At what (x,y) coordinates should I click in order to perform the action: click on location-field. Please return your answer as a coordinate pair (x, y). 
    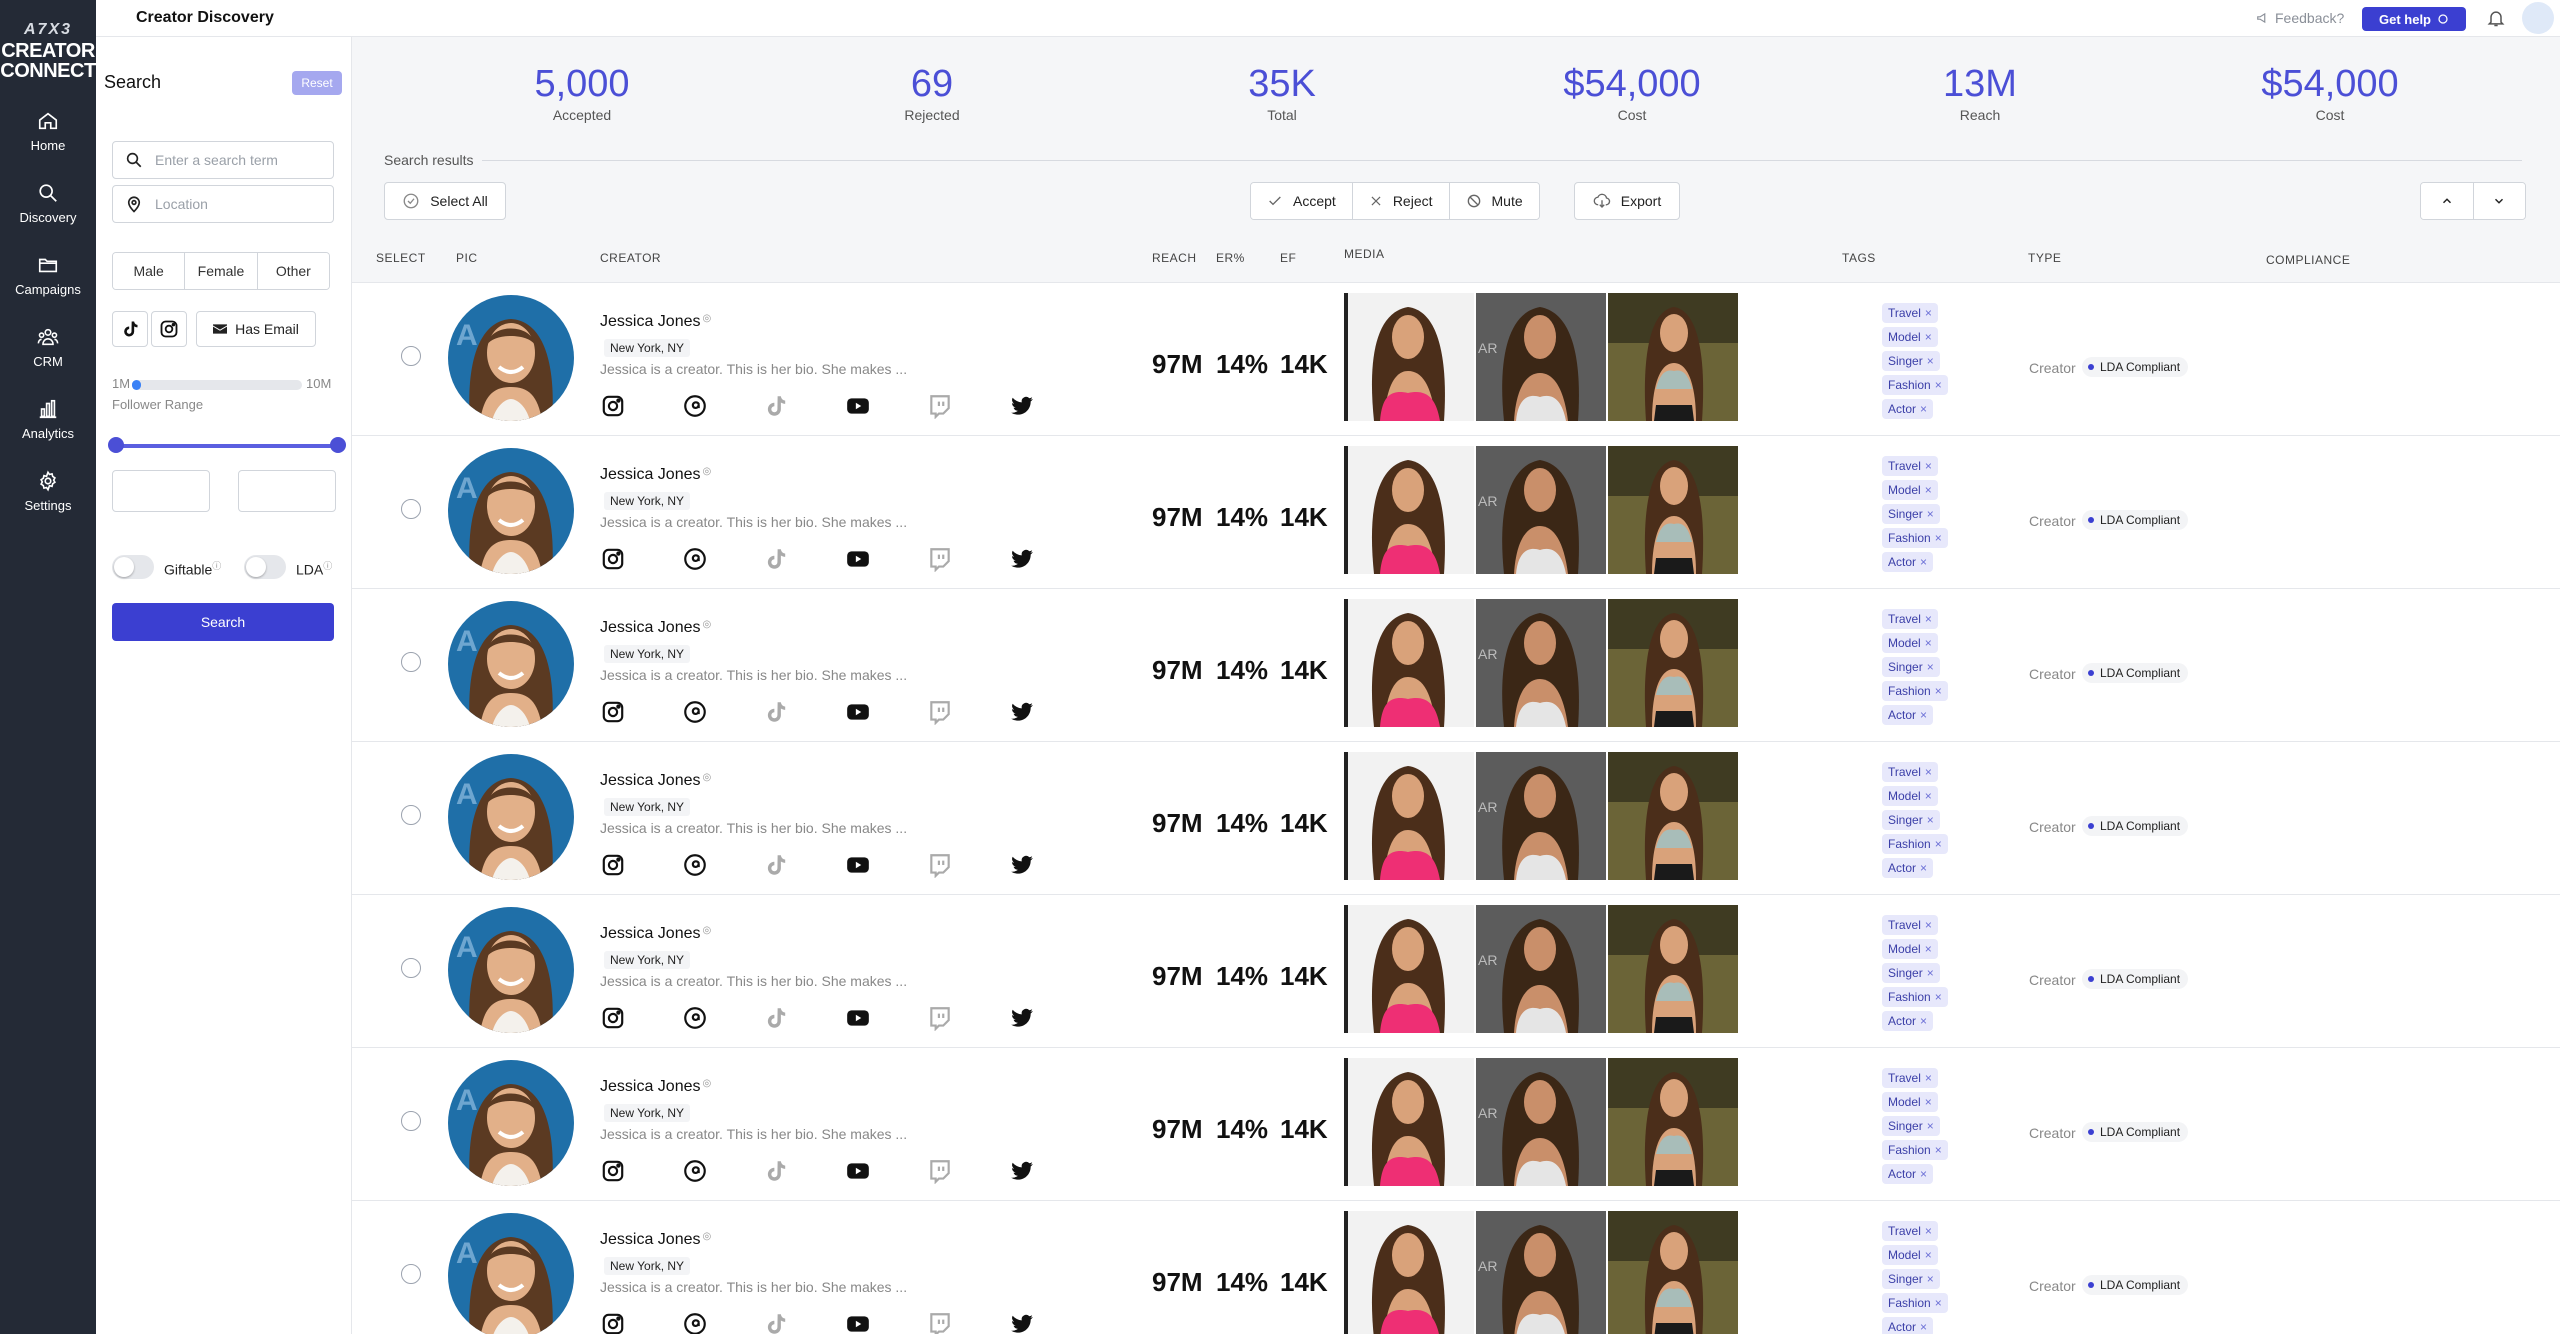
    Looking at the image, I should click on (223, 204).